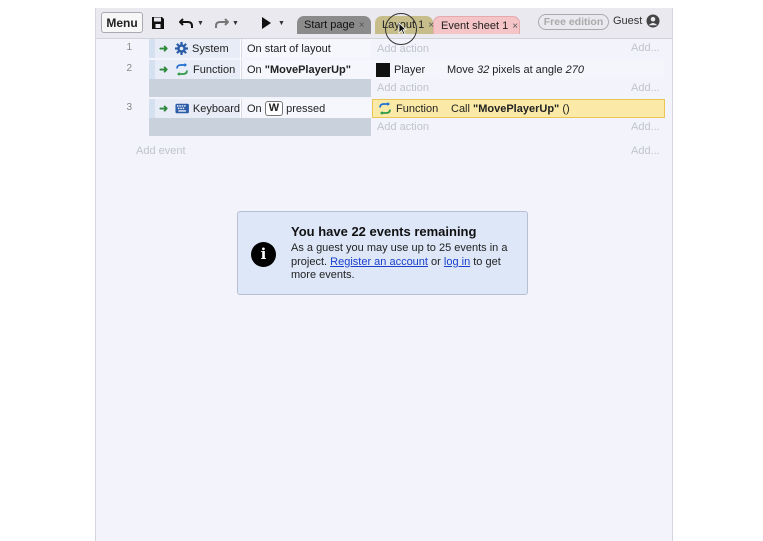  Describe the element at coordinates (181, 108) in the screenshot. I see `keyboard-icon` at that location.